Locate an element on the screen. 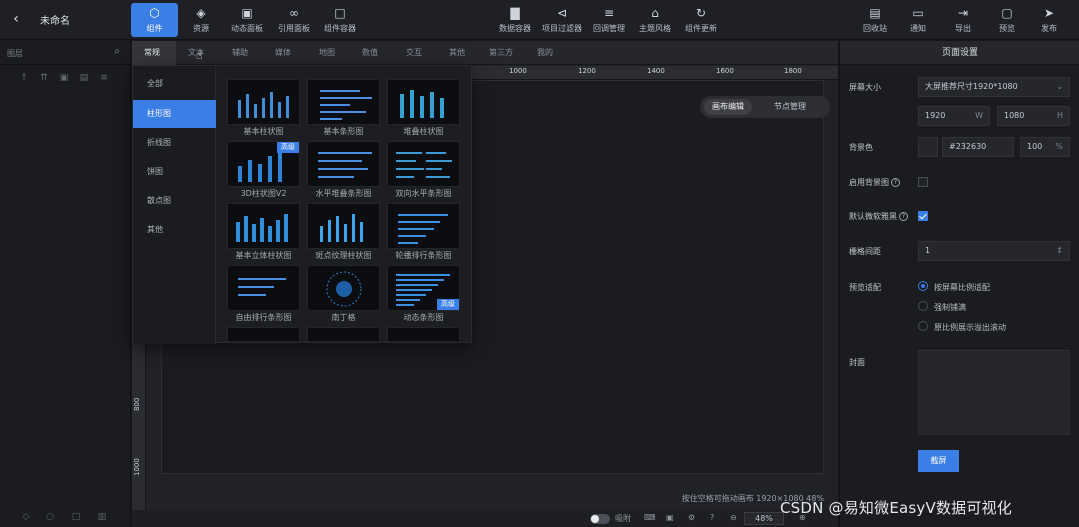  component-card: 堆叠柱状图 is located at coordinates (423, 109).